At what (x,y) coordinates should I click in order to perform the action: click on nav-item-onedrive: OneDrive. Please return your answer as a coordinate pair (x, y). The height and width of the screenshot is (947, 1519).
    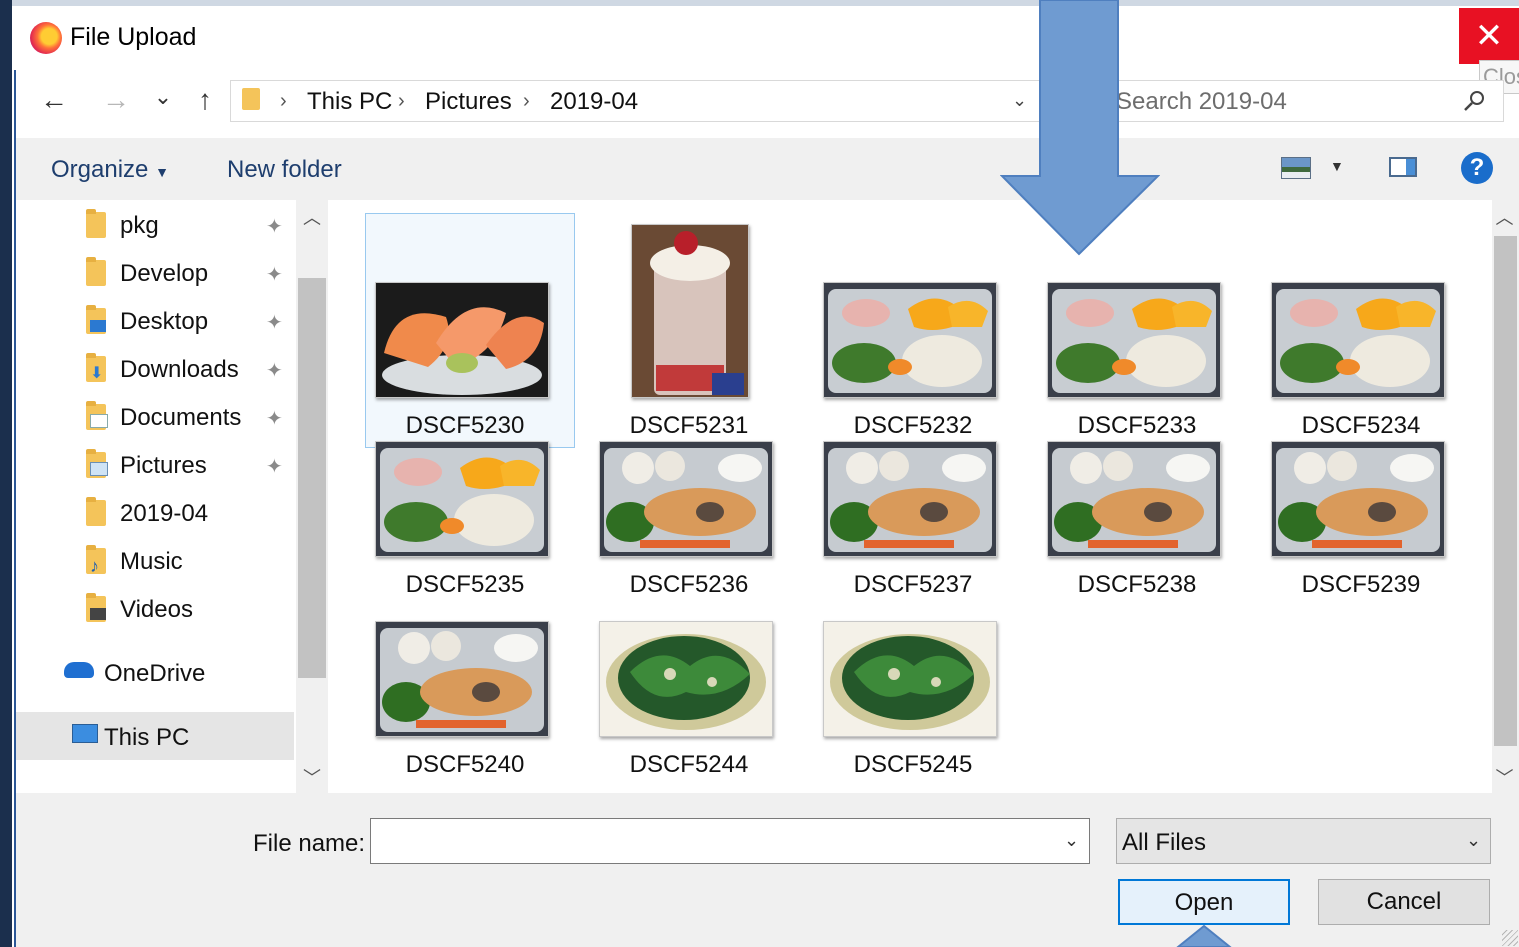
    Looking at the image, I should click on (156, 674).